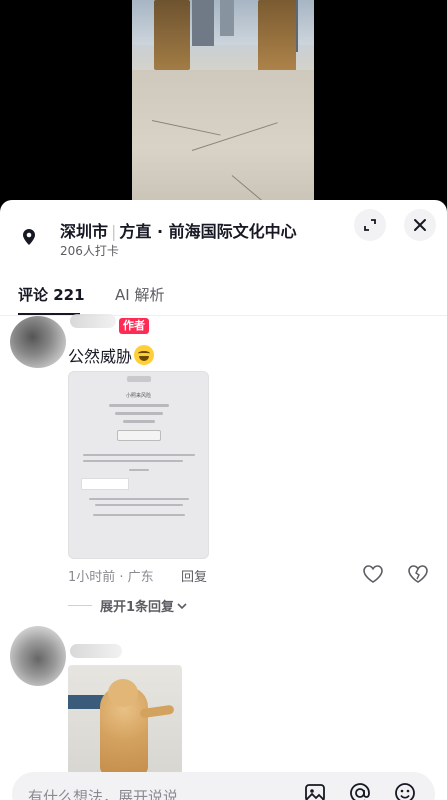 This screenshot has height=800, width=447. I want to click on reply-button: 回复, so click(194, 575).